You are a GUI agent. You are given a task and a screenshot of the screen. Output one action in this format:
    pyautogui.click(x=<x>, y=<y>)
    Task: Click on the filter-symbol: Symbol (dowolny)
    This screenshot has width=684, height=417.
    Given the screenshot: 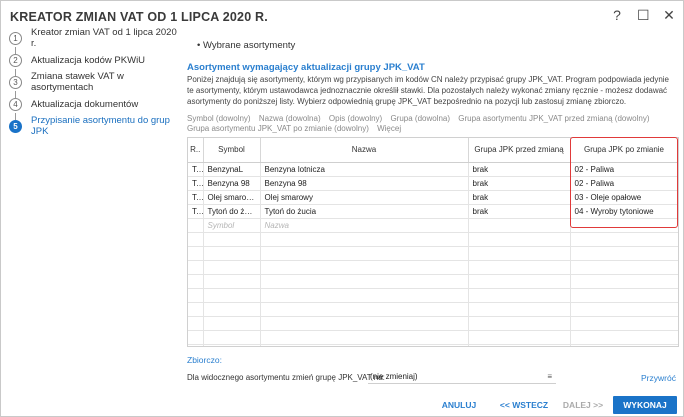 What is the action you would take?
    pyautogui.click(x=219, y=118)
    